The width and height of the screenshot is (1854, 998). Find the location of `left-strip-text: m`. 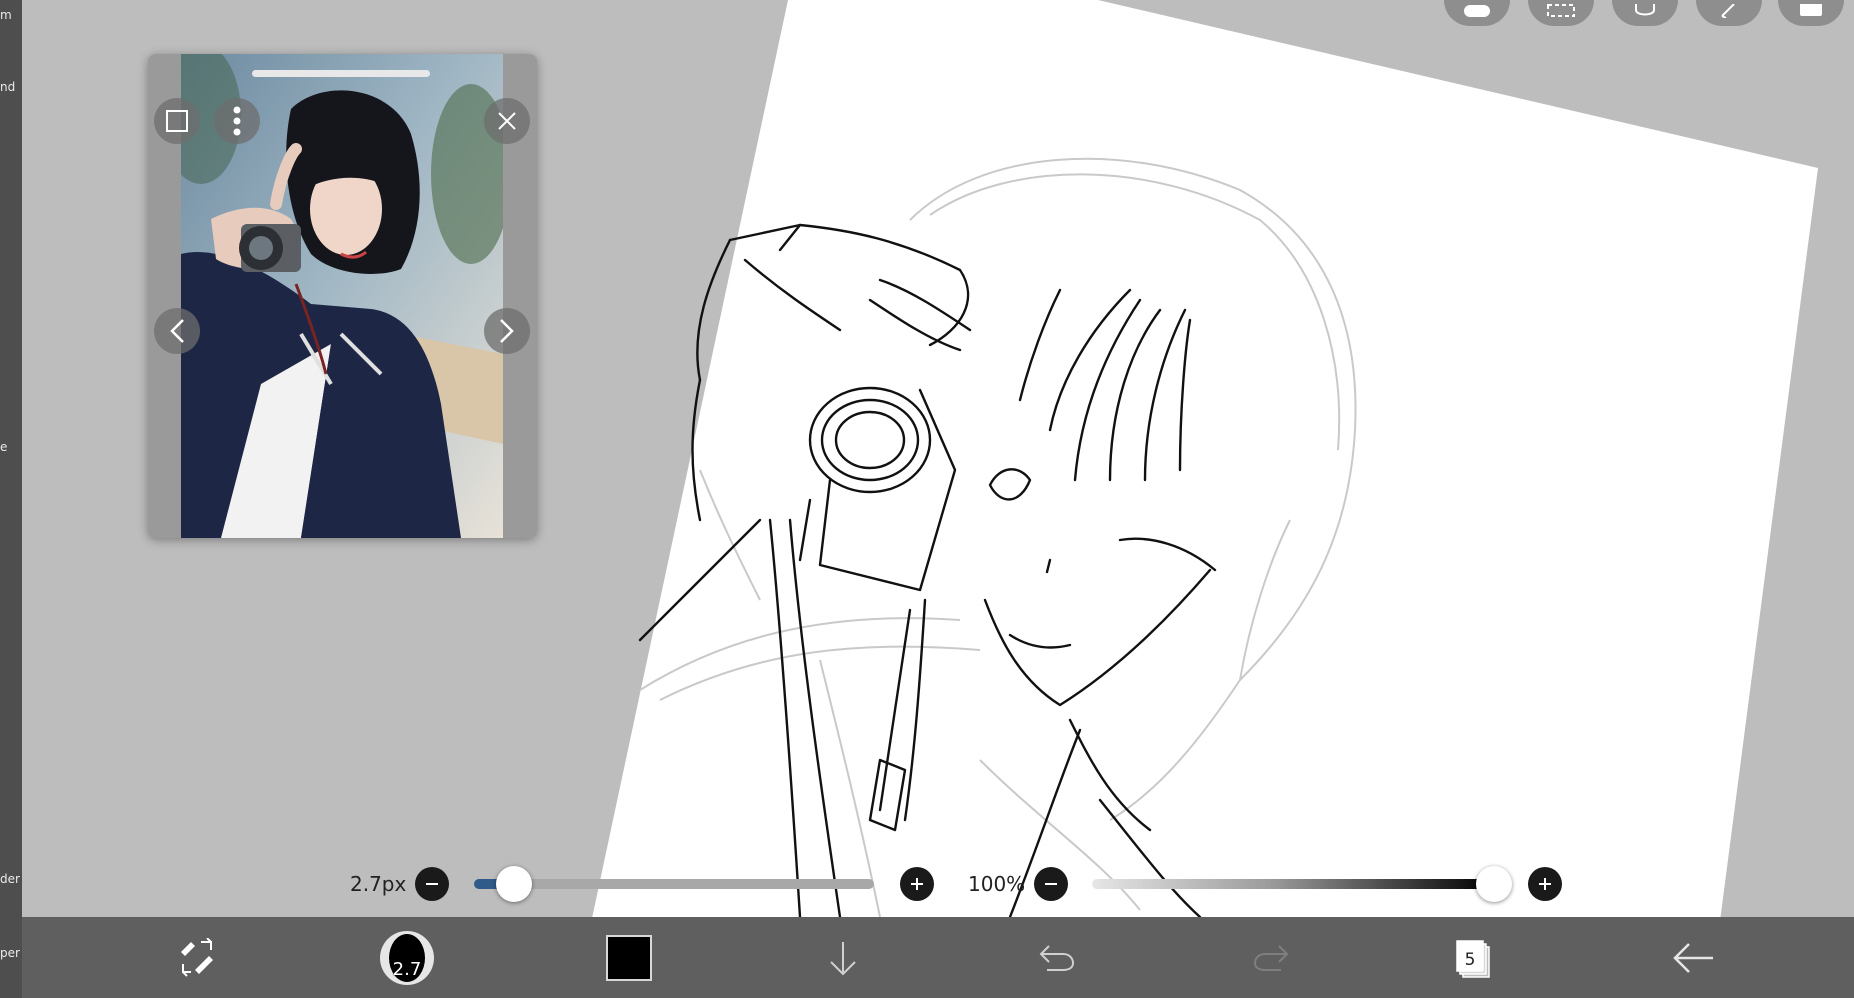

left-strip-text: m is located at coordinates (6, 15).